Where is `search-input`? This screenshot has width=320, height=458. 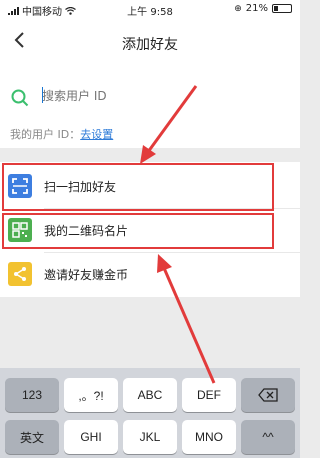 search-input is located at coordinates (162, 96).